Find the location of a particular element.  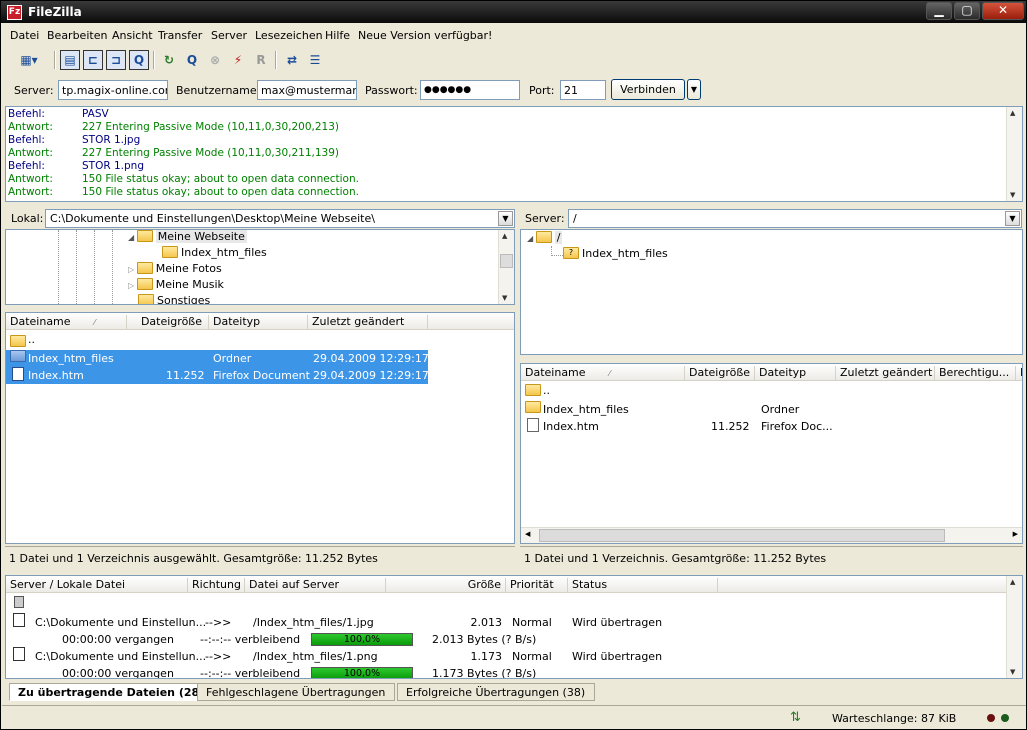

refresh-icon: ↻ is located at coordinates (169, 60).